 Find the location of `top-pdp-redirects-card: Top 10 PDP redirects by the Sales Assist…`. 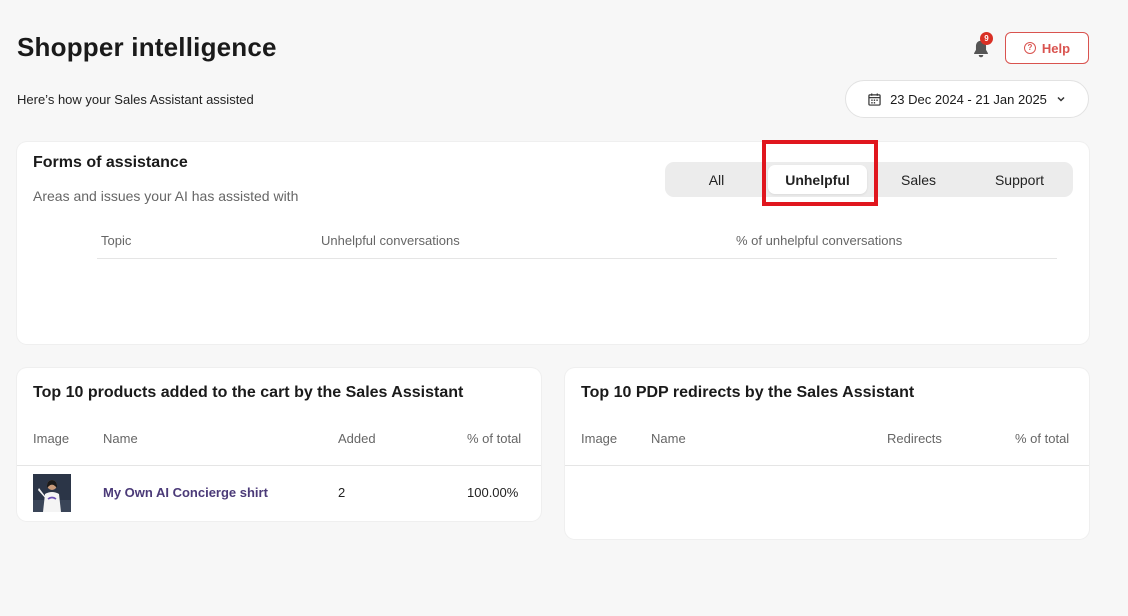

top-pdp-redirects-card: Top 10 PDP redirects by the Sales Assist… is located at coordinates (827, 453).